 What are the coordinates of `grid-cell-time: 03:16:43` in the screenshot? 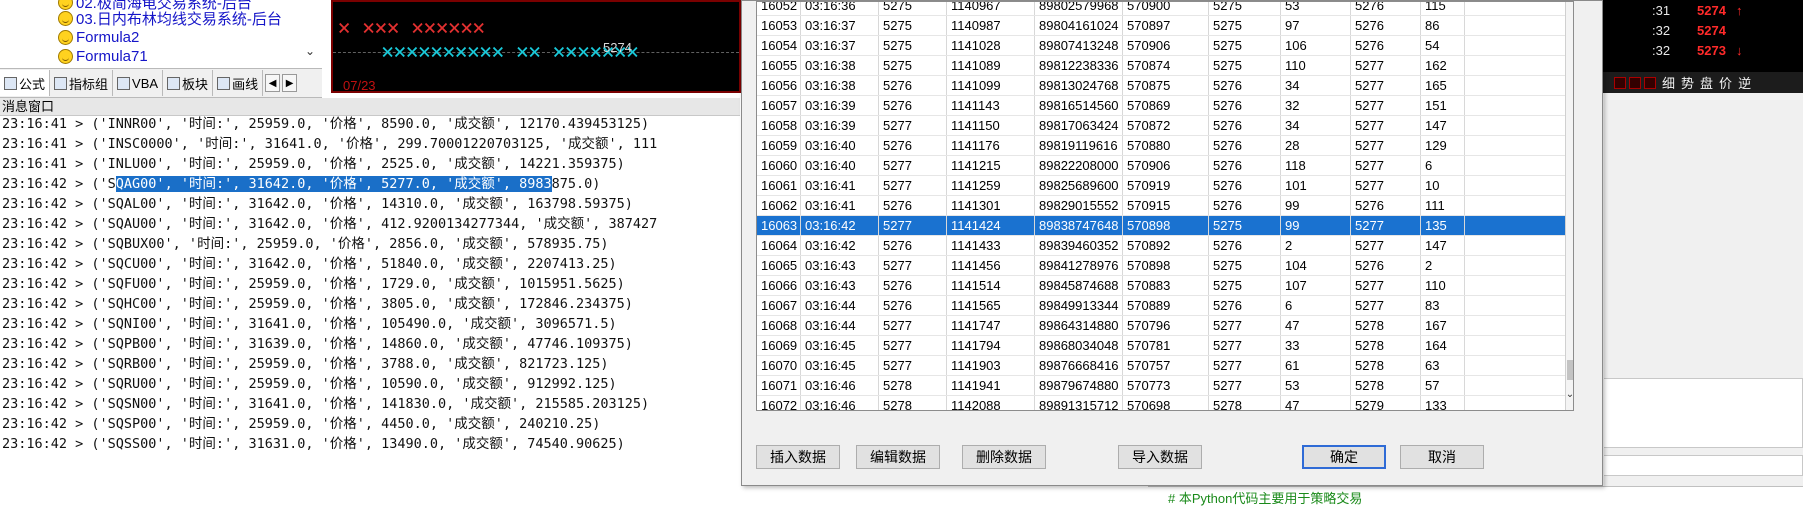 It's located at (840, 265).